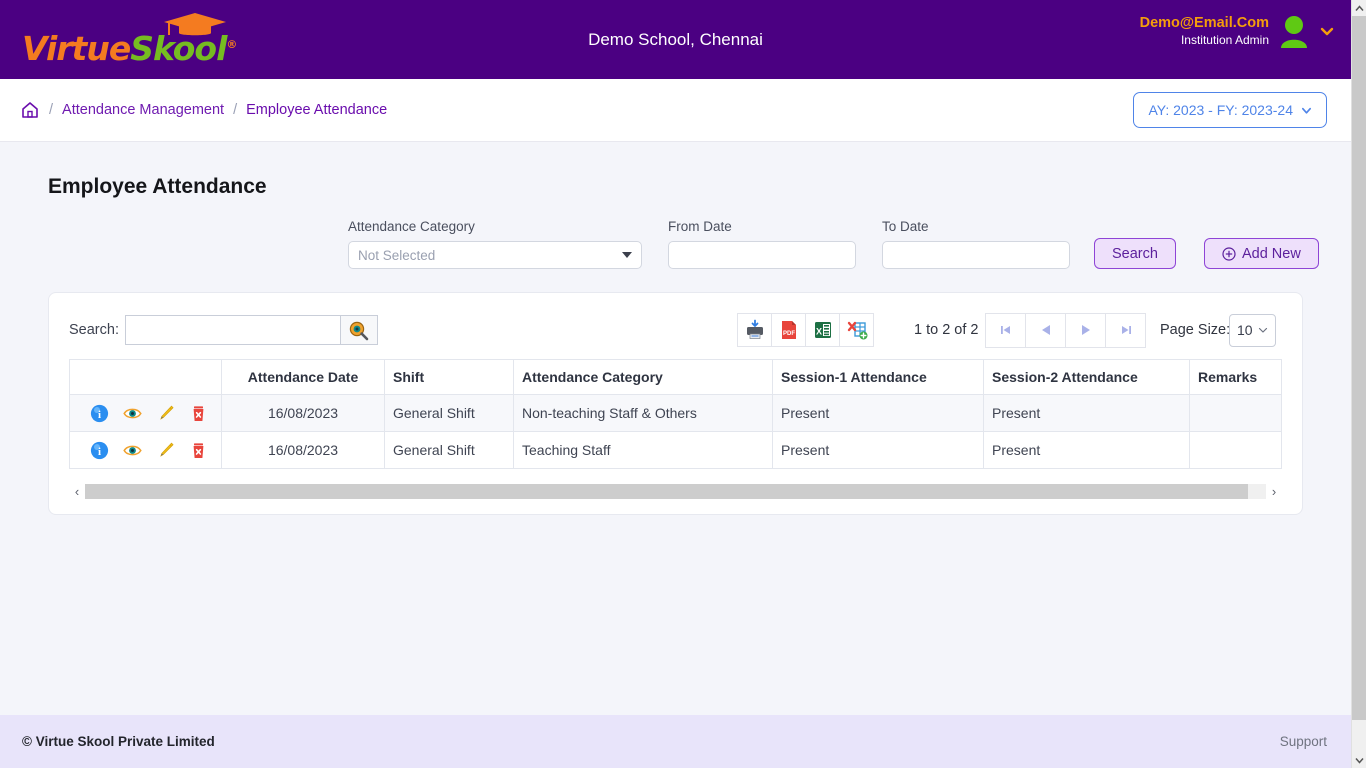 This screenshot has height=768, width=1366. I want to click on add-new-button-label: Add New, so click(1271, 253).